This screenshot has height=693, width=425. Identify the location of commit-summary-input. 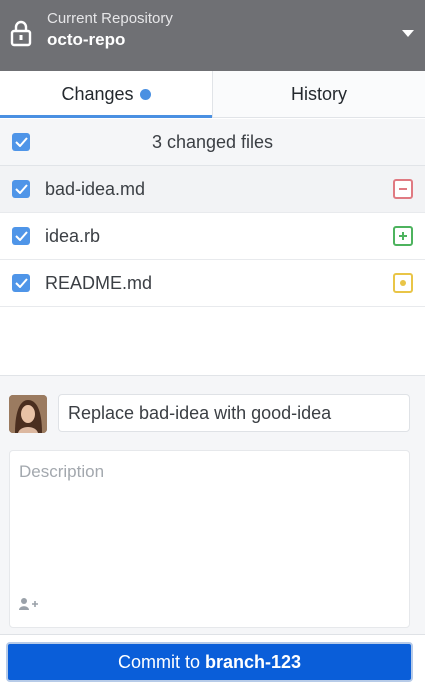
(234, 413).